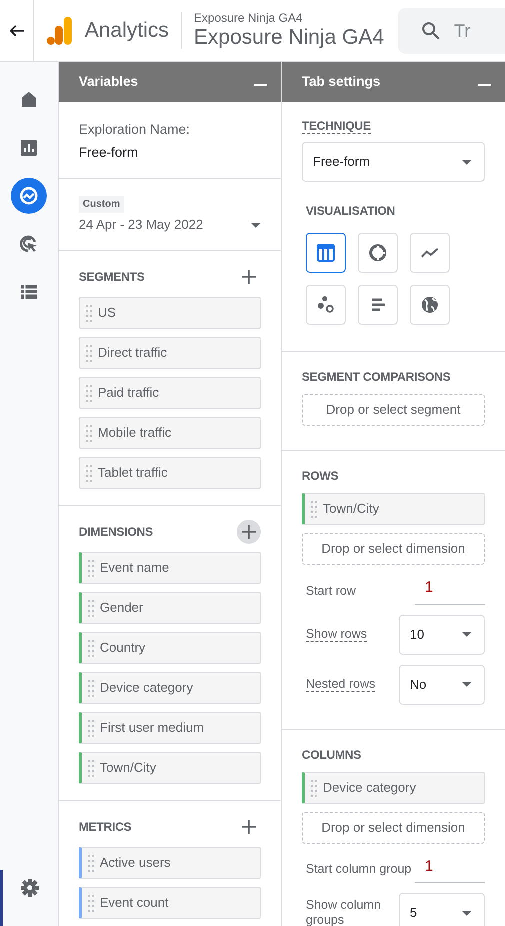 The height and width of the screenshot is (926, 505). What do you see at coordinates (170, 353) in the screenshot?
I see `segment-chip: Direct traffic` at bounding box center [170, 353].